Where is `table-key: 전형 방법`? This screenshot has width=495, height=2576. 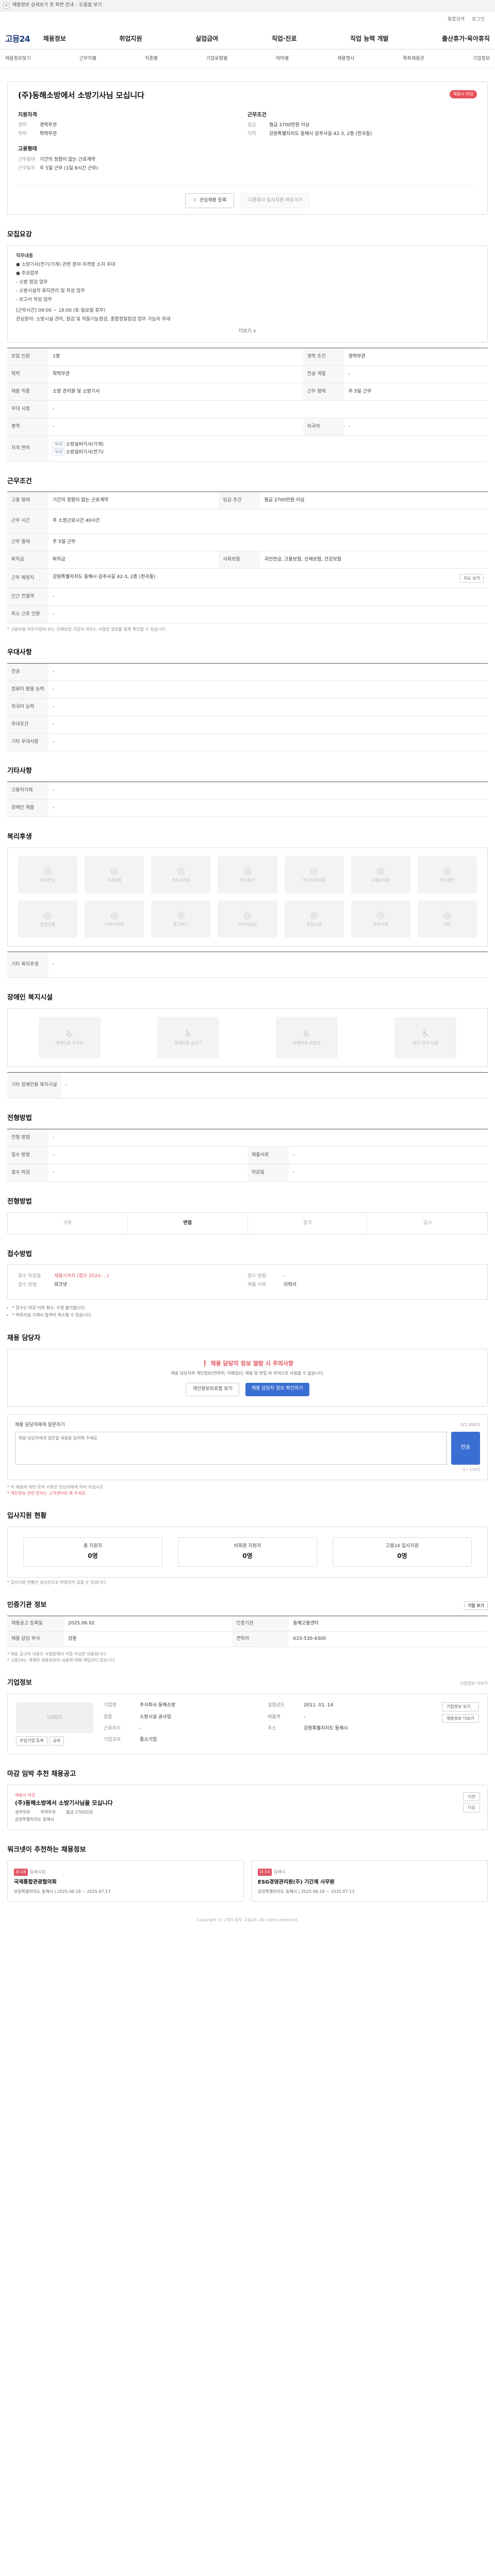 table-key: 전형 방법 is located at coordinates (27, 1138).